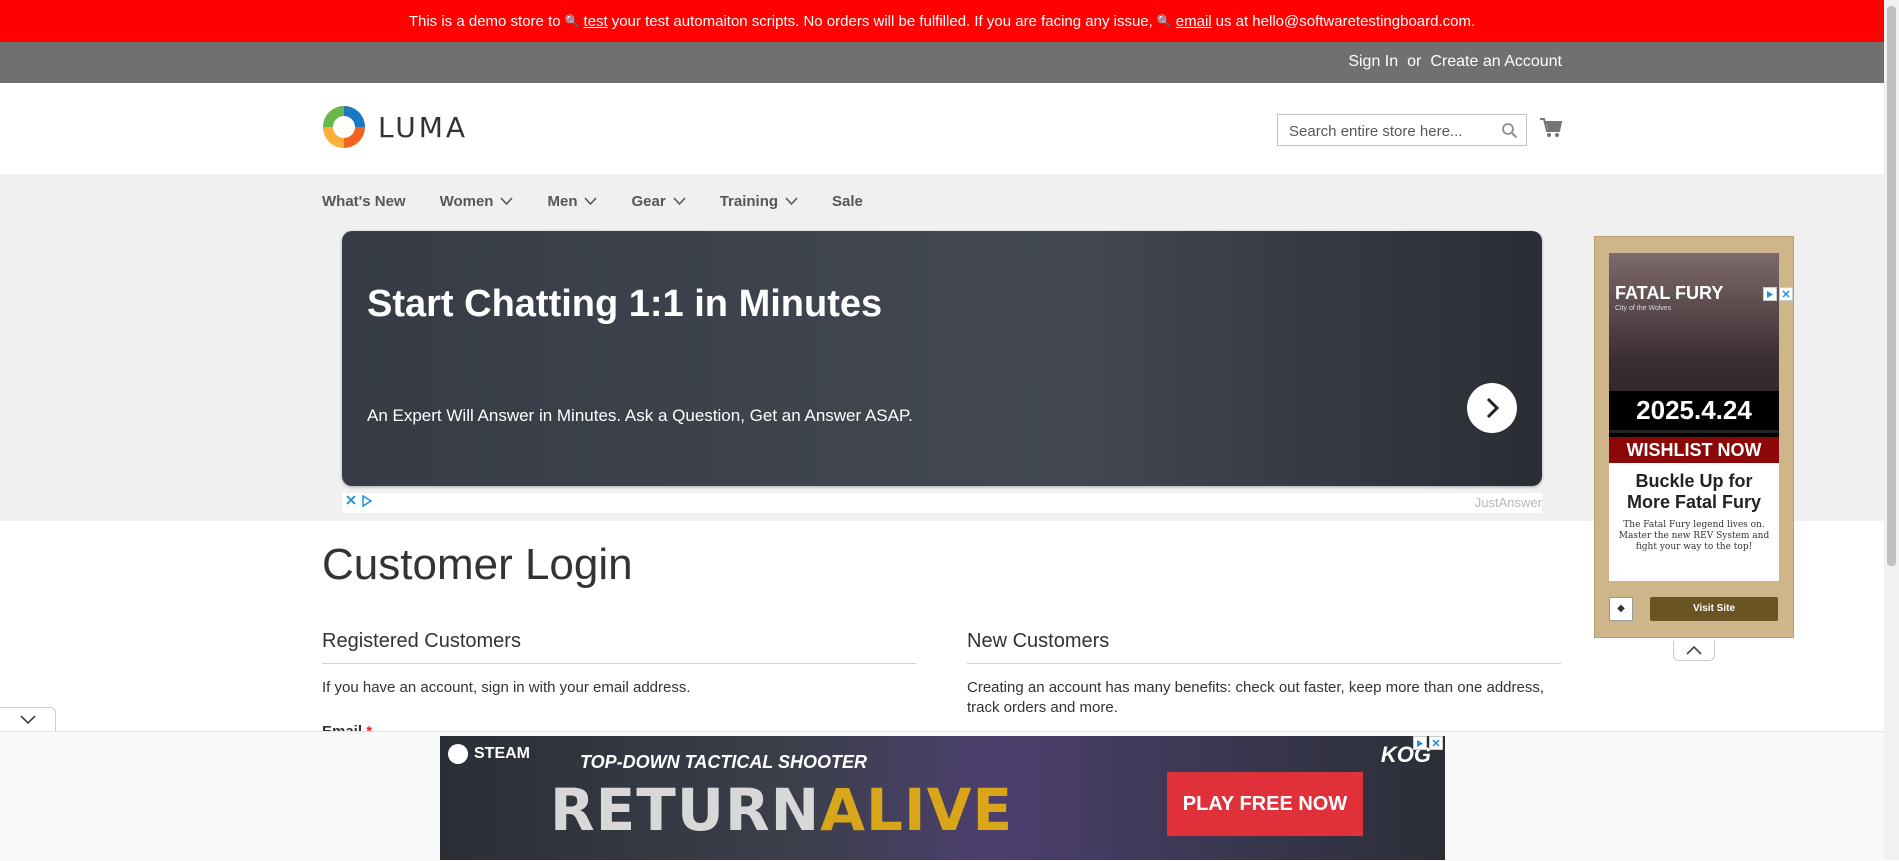 Image resolution: width=1899 pixels, height=861 pixels. I want to click on nav-item-label: Sale, so click(847, 201).